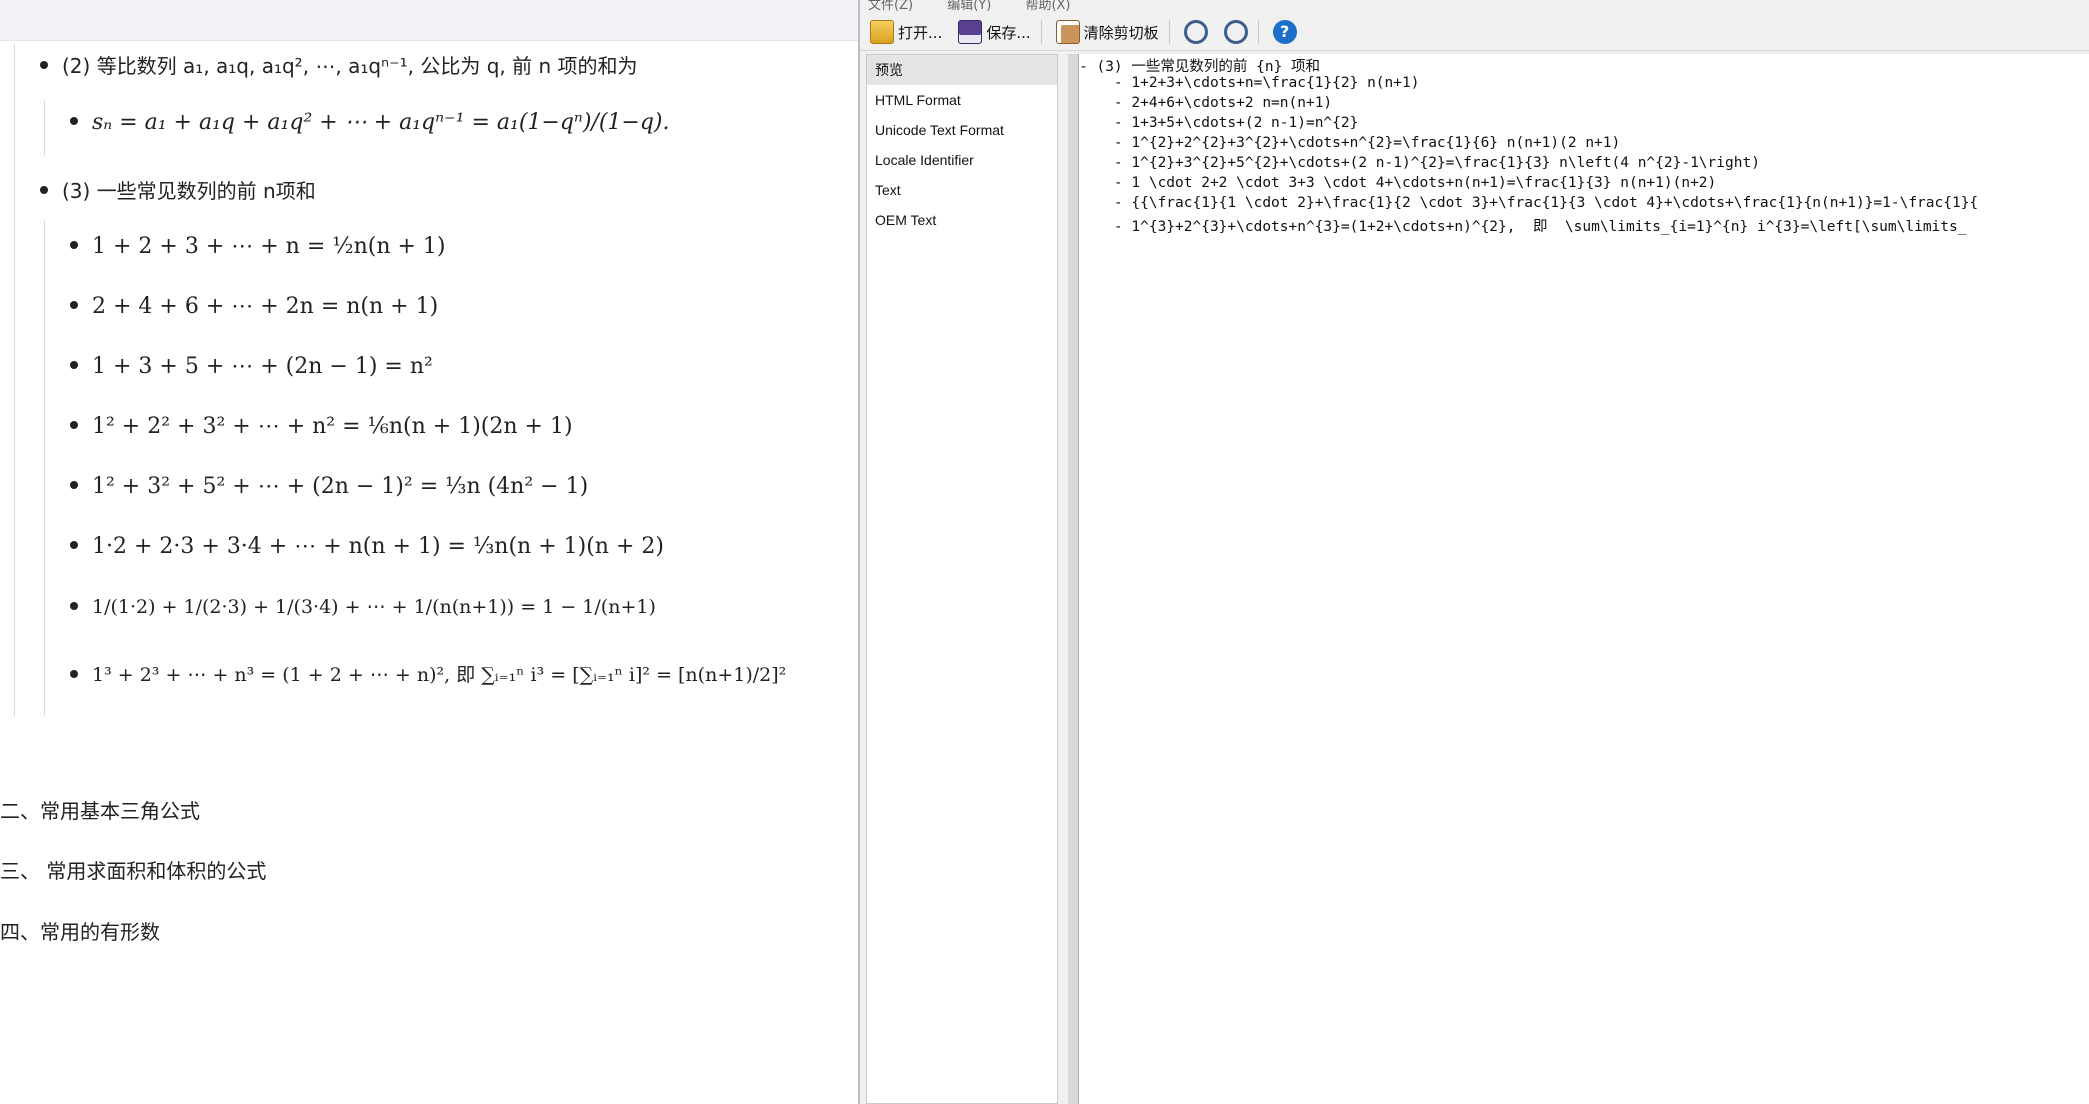 This screenshot has height=1104, width=2089. Describe the element at coordinates (1063, 579) in the screenshot. I see `splitter` at that location.